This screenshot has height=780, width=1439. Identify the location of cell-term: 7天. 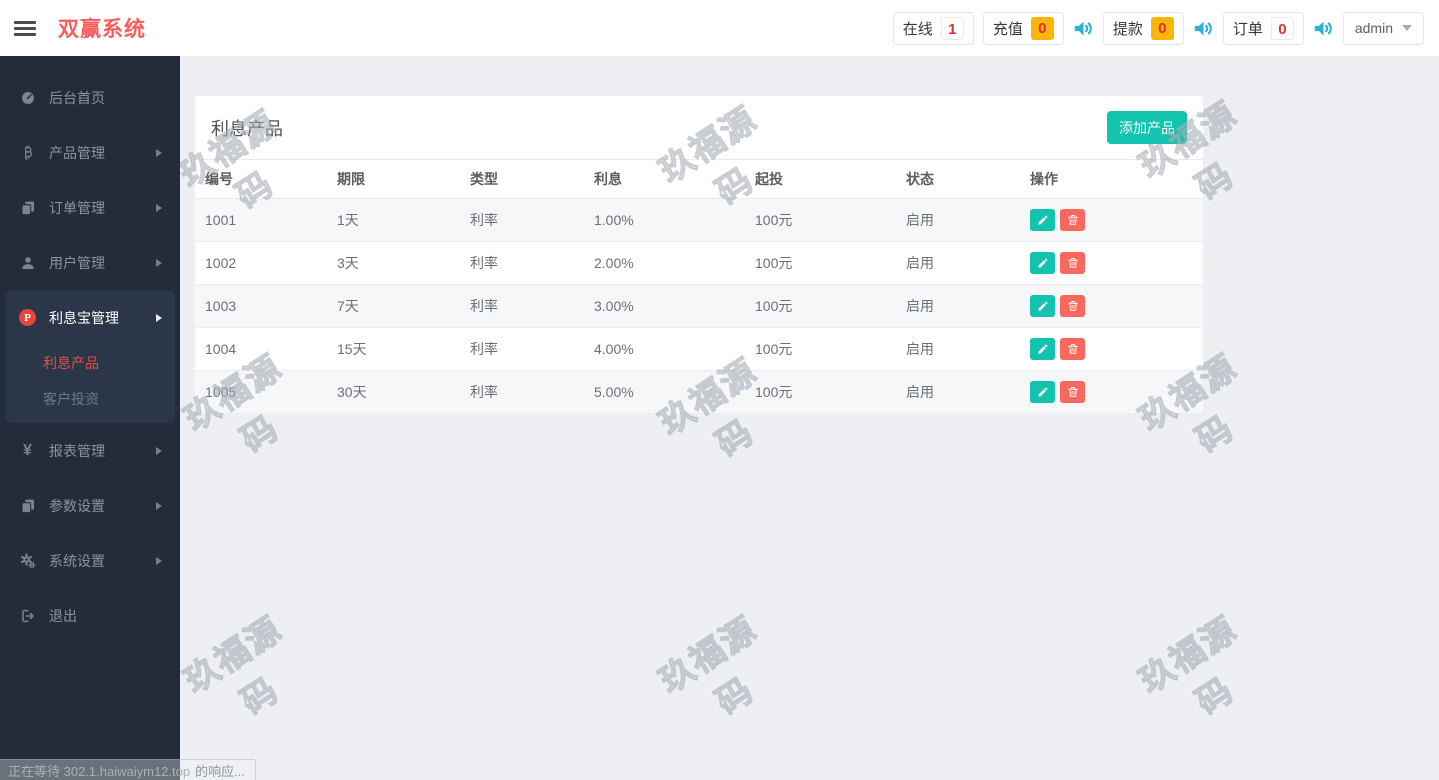
(393, 306).